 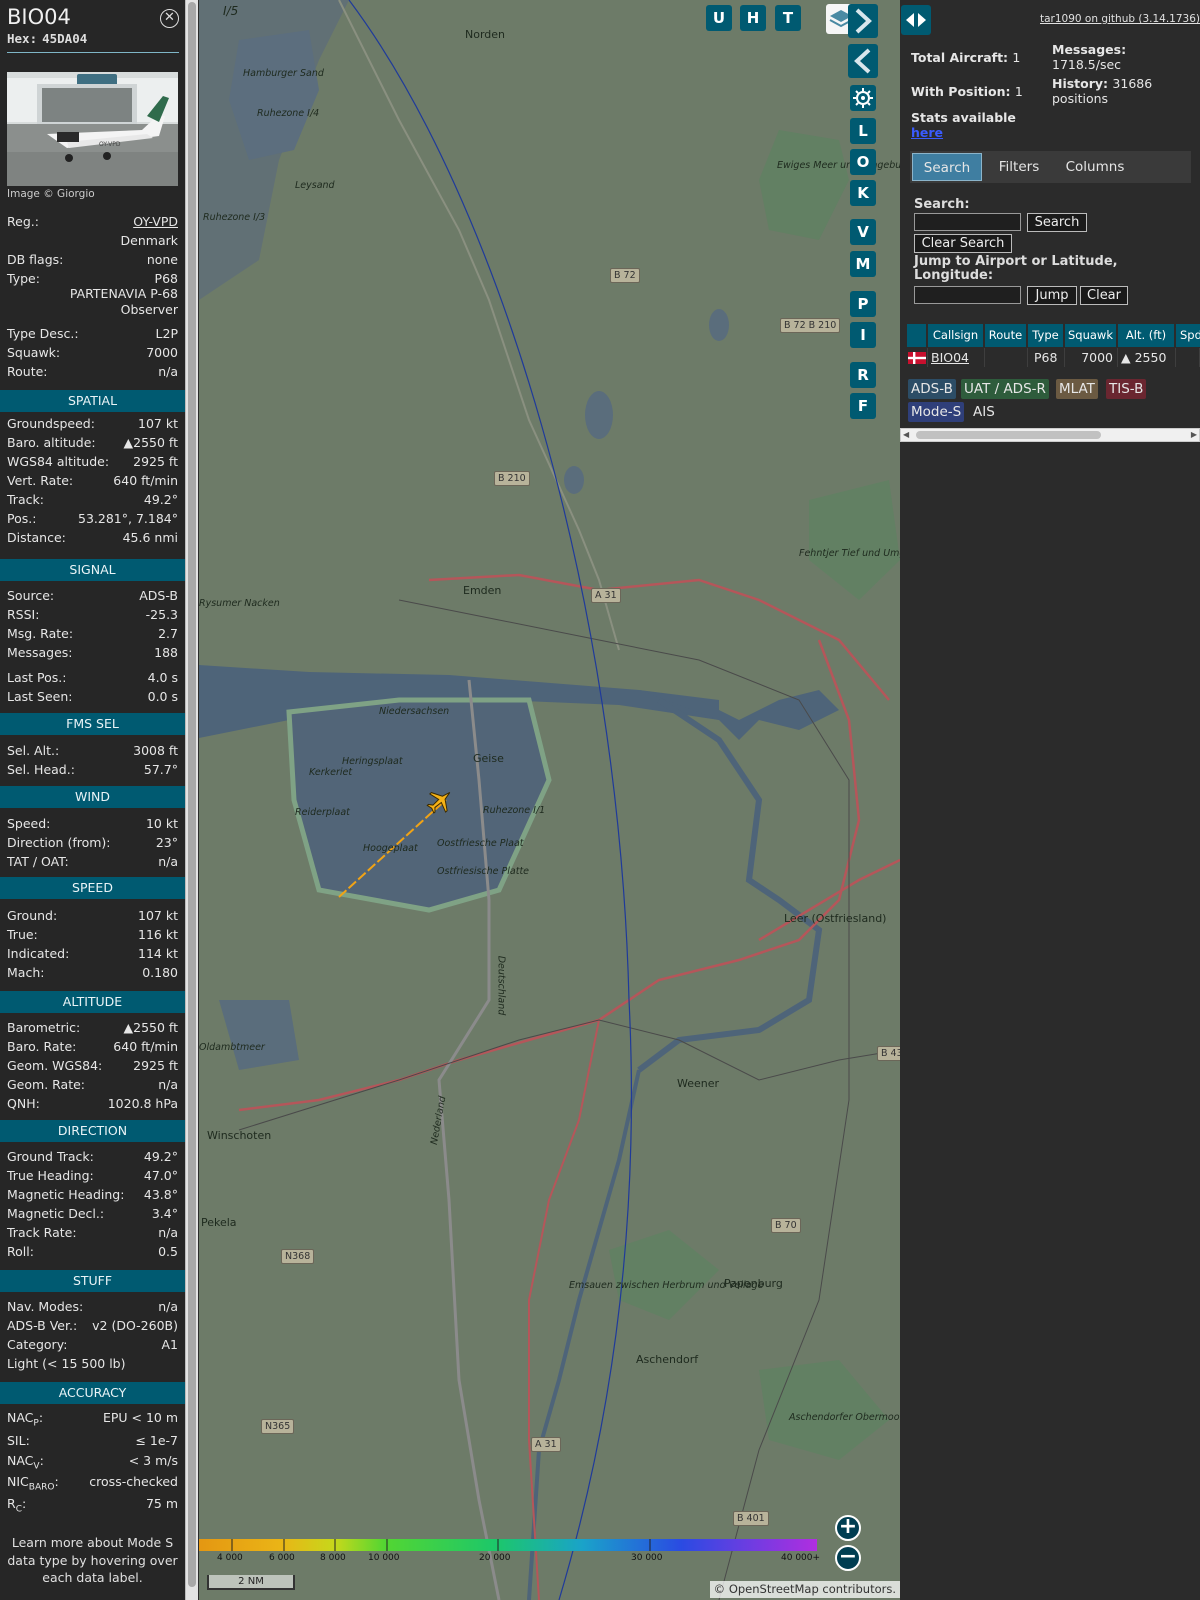 I want to click on row-label: NACP:, so click(x=25, y=1421).